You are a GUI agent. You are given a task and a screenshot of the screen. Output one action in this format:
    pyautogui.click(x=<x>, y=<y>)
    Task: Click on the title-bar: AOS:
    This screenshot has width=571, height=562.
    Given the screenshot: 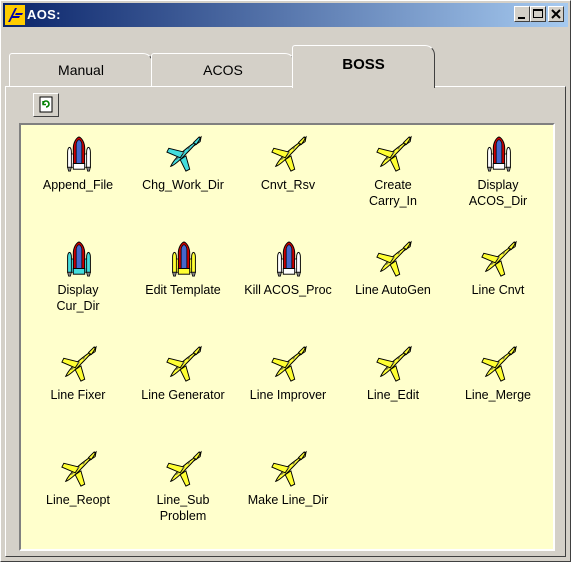 What is the action you would take?
    pyautogui.click(x=285, y=15)
    